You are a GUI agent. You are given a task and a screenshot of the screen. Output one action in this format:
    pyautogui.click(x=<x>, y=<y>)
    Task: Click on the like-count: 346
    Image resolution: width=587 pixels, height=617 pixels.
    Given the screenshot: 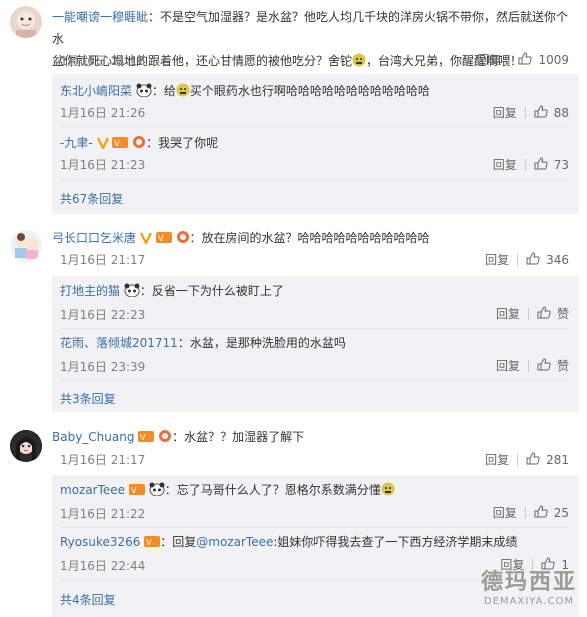 What is the action you would take?
    pyautogui.click(x=557, y=259)
    